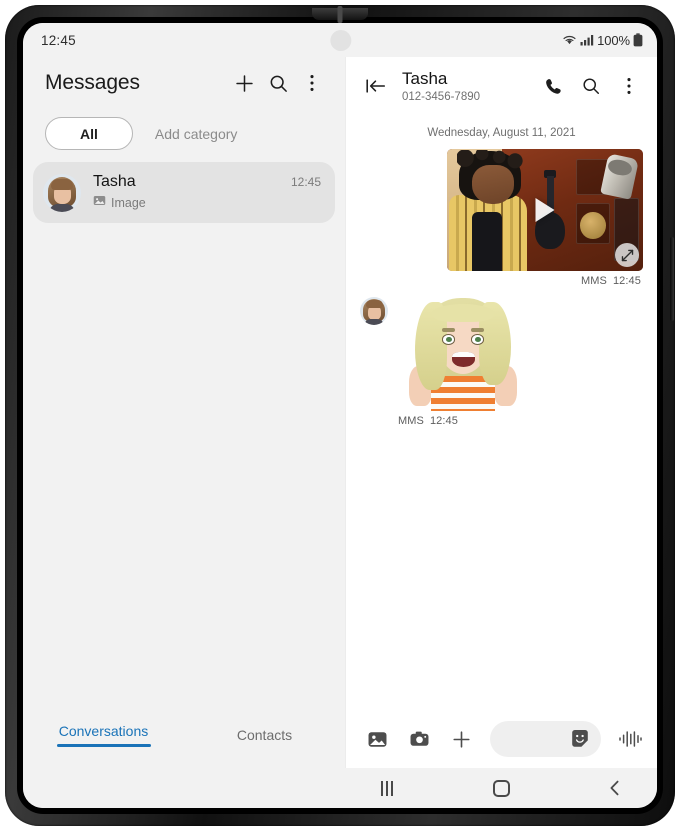 The width and height of the screenshot is (680, 831). What do you see at coordinates (638, 40) in the screenshot?
I see `battery-icon` at bounding box center [638, 40].